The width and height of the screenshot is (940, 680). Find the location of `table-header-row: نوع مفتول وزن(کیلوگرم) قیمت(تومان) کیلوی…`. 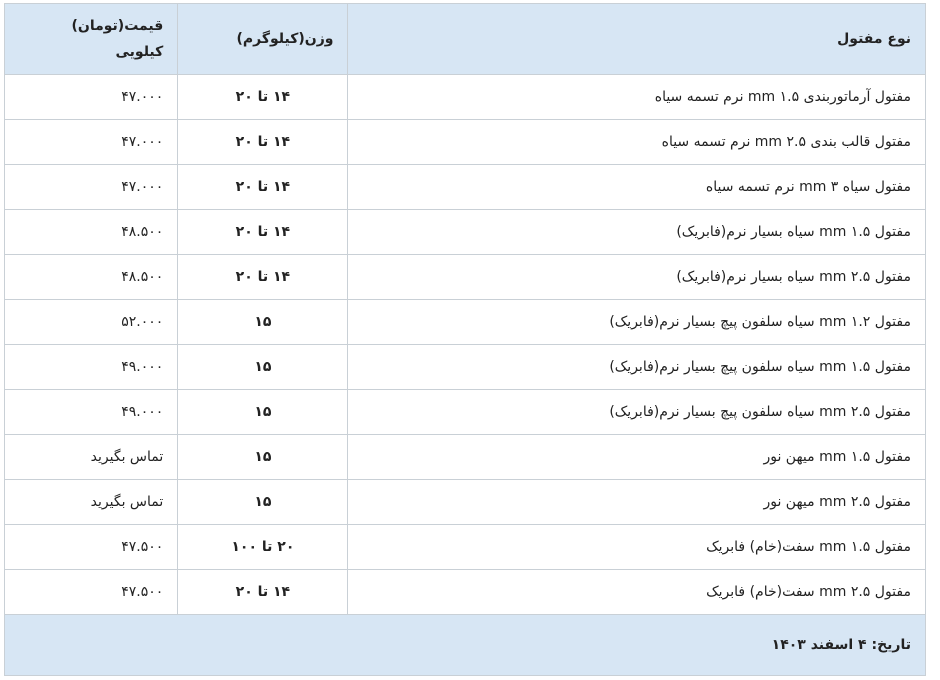

table-header-row: نوع مفتول وزن(کیلوگرم) قیمت(تومان) کیلوی… is located at coordinates (464, 39).